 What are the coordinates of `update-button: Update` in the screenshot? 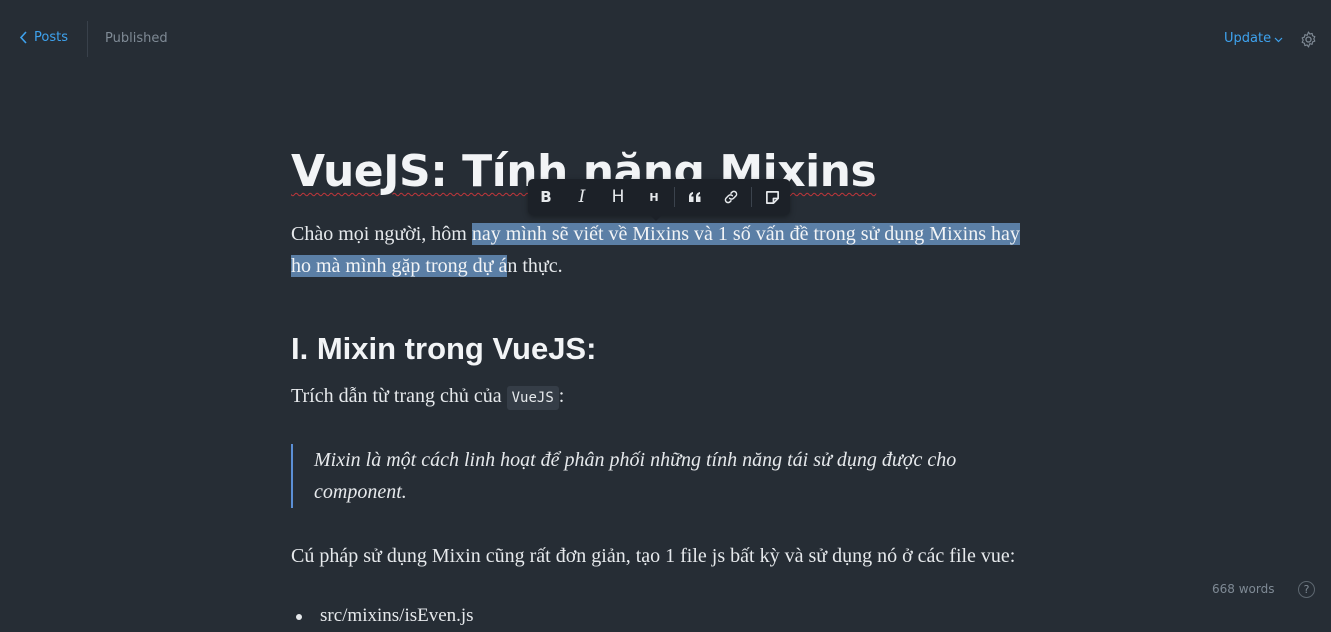 It's located at (1253, 38).